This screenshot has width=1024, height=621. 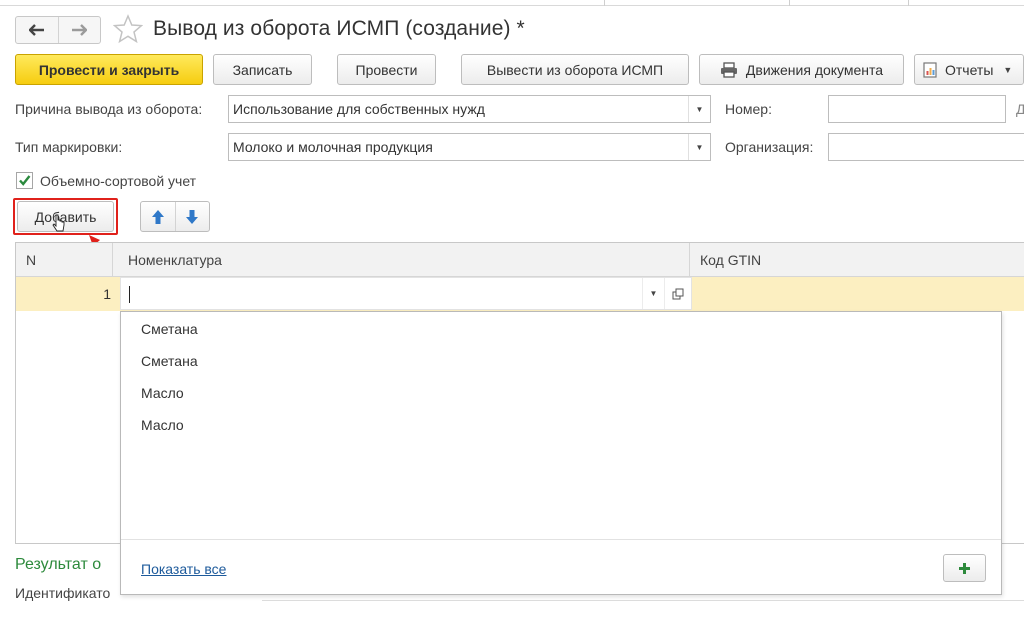 What do you see at coordinates (1008, 69) in the screenshot?
I see `chevron-down-icon: ▼` at bounding box center [1008, 69].